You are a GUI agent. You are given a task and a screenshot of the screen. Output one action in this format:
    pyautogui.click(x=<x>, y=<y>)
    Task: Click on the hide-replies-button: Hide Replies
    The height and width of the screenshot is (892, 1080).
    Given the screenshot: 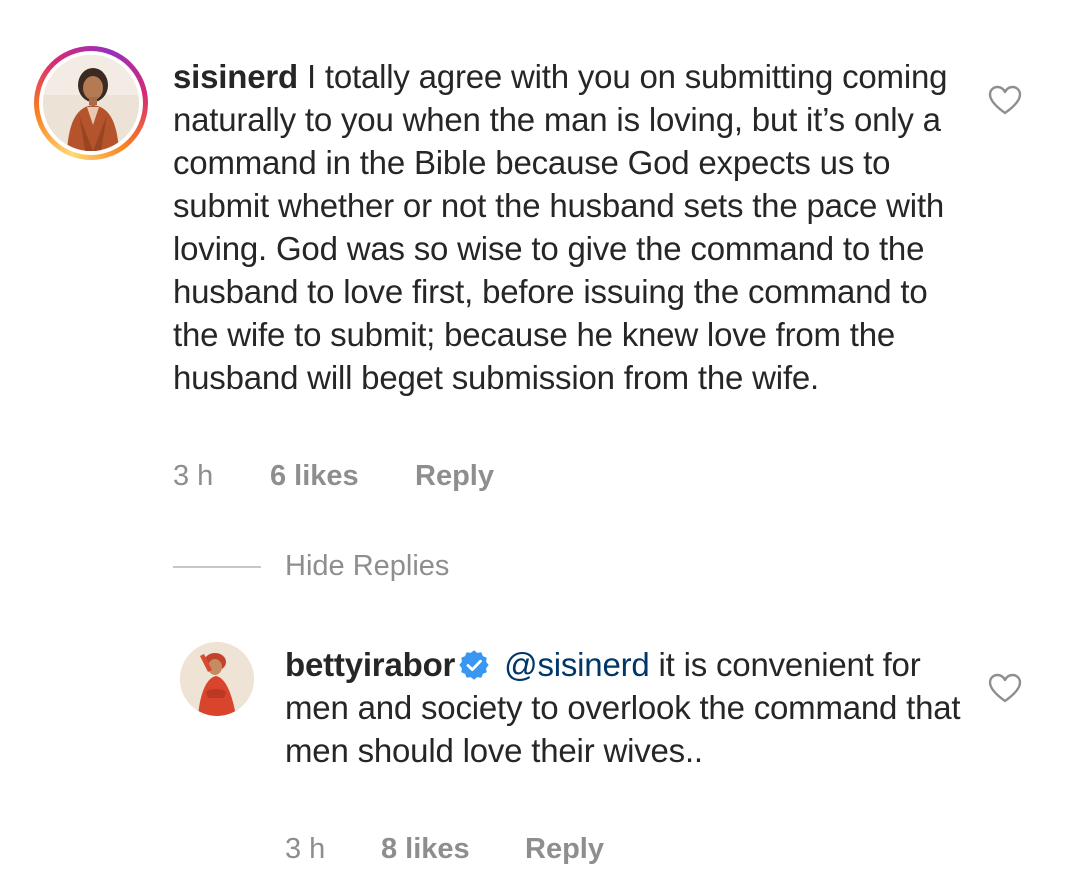 What is the action you would take?
    pyautogui.click(x=367, y=566)
    